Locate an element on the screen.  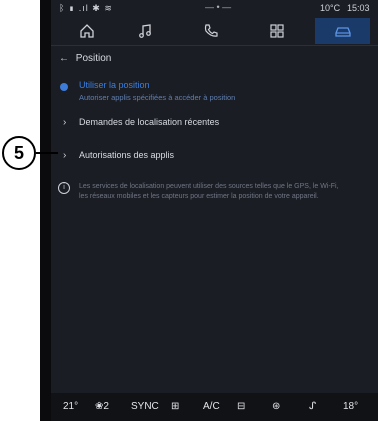
outside-temperature: 10°C is located at coordinates (330, 8).